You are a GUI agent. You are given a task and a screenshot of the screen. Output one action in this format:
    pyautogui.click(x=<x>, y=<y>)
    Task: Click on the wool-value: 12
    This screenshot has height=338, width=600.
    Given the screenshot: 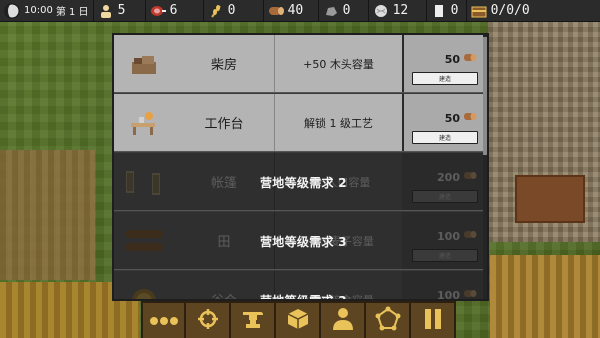 What is the action you would take?
    pyautogui.click(x=400, y=10)
    